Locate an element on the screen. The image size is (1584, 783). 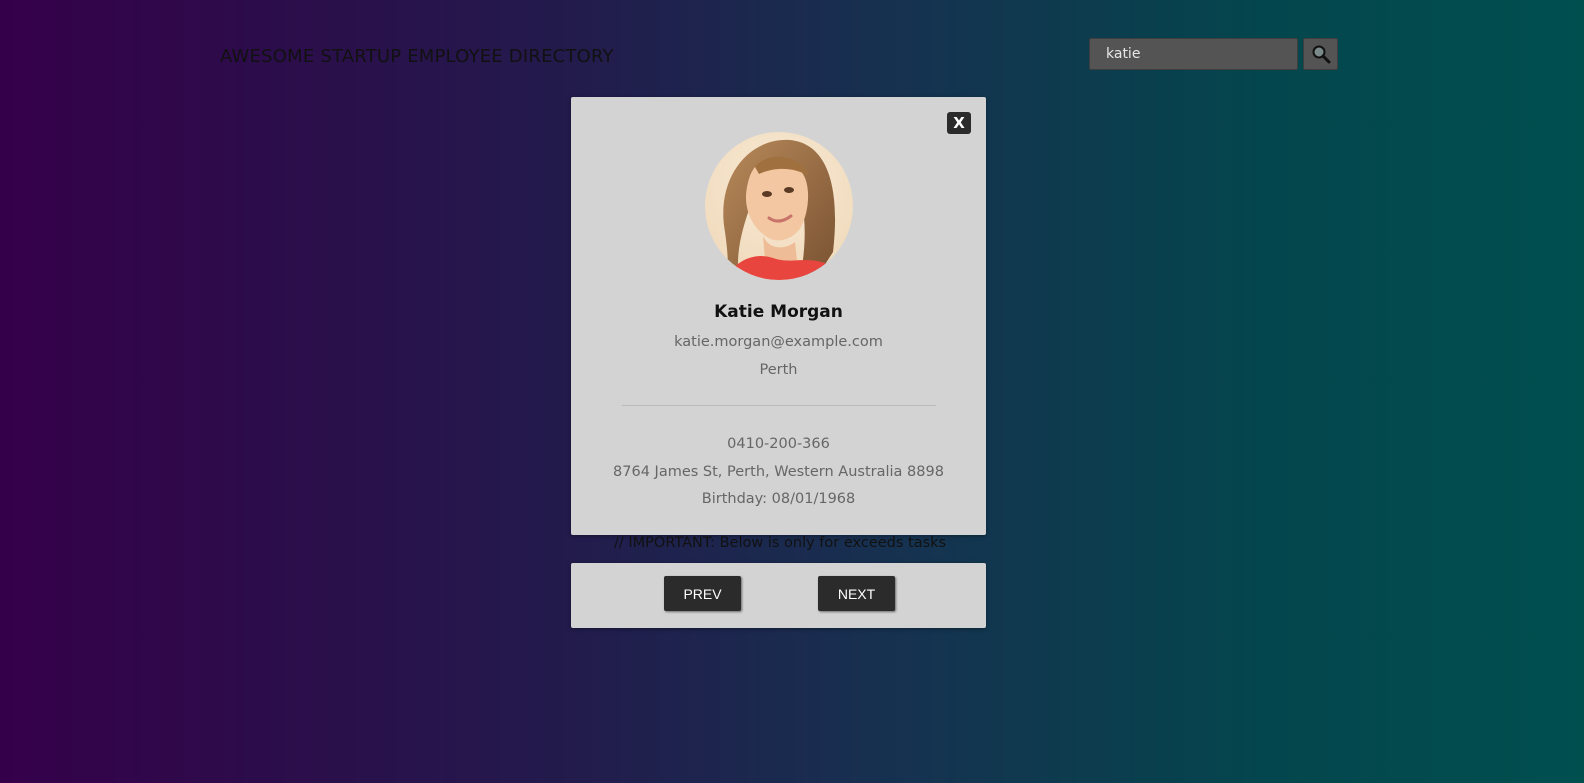
magnifier-icon is located at coordinates (1321, 54).